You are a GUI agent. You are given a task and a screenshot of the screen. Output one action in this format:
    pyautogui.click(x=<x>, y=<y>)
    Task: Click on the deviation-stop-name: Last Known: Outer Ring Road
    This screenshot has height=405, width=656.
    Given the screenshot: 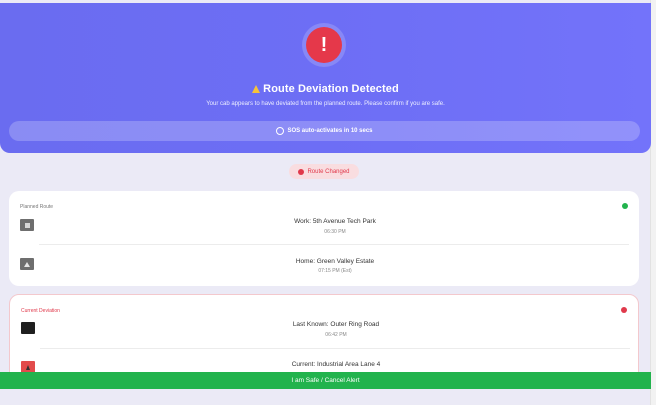 What is the action you would take?
    pyautogui.click(x=336, y=324)
    